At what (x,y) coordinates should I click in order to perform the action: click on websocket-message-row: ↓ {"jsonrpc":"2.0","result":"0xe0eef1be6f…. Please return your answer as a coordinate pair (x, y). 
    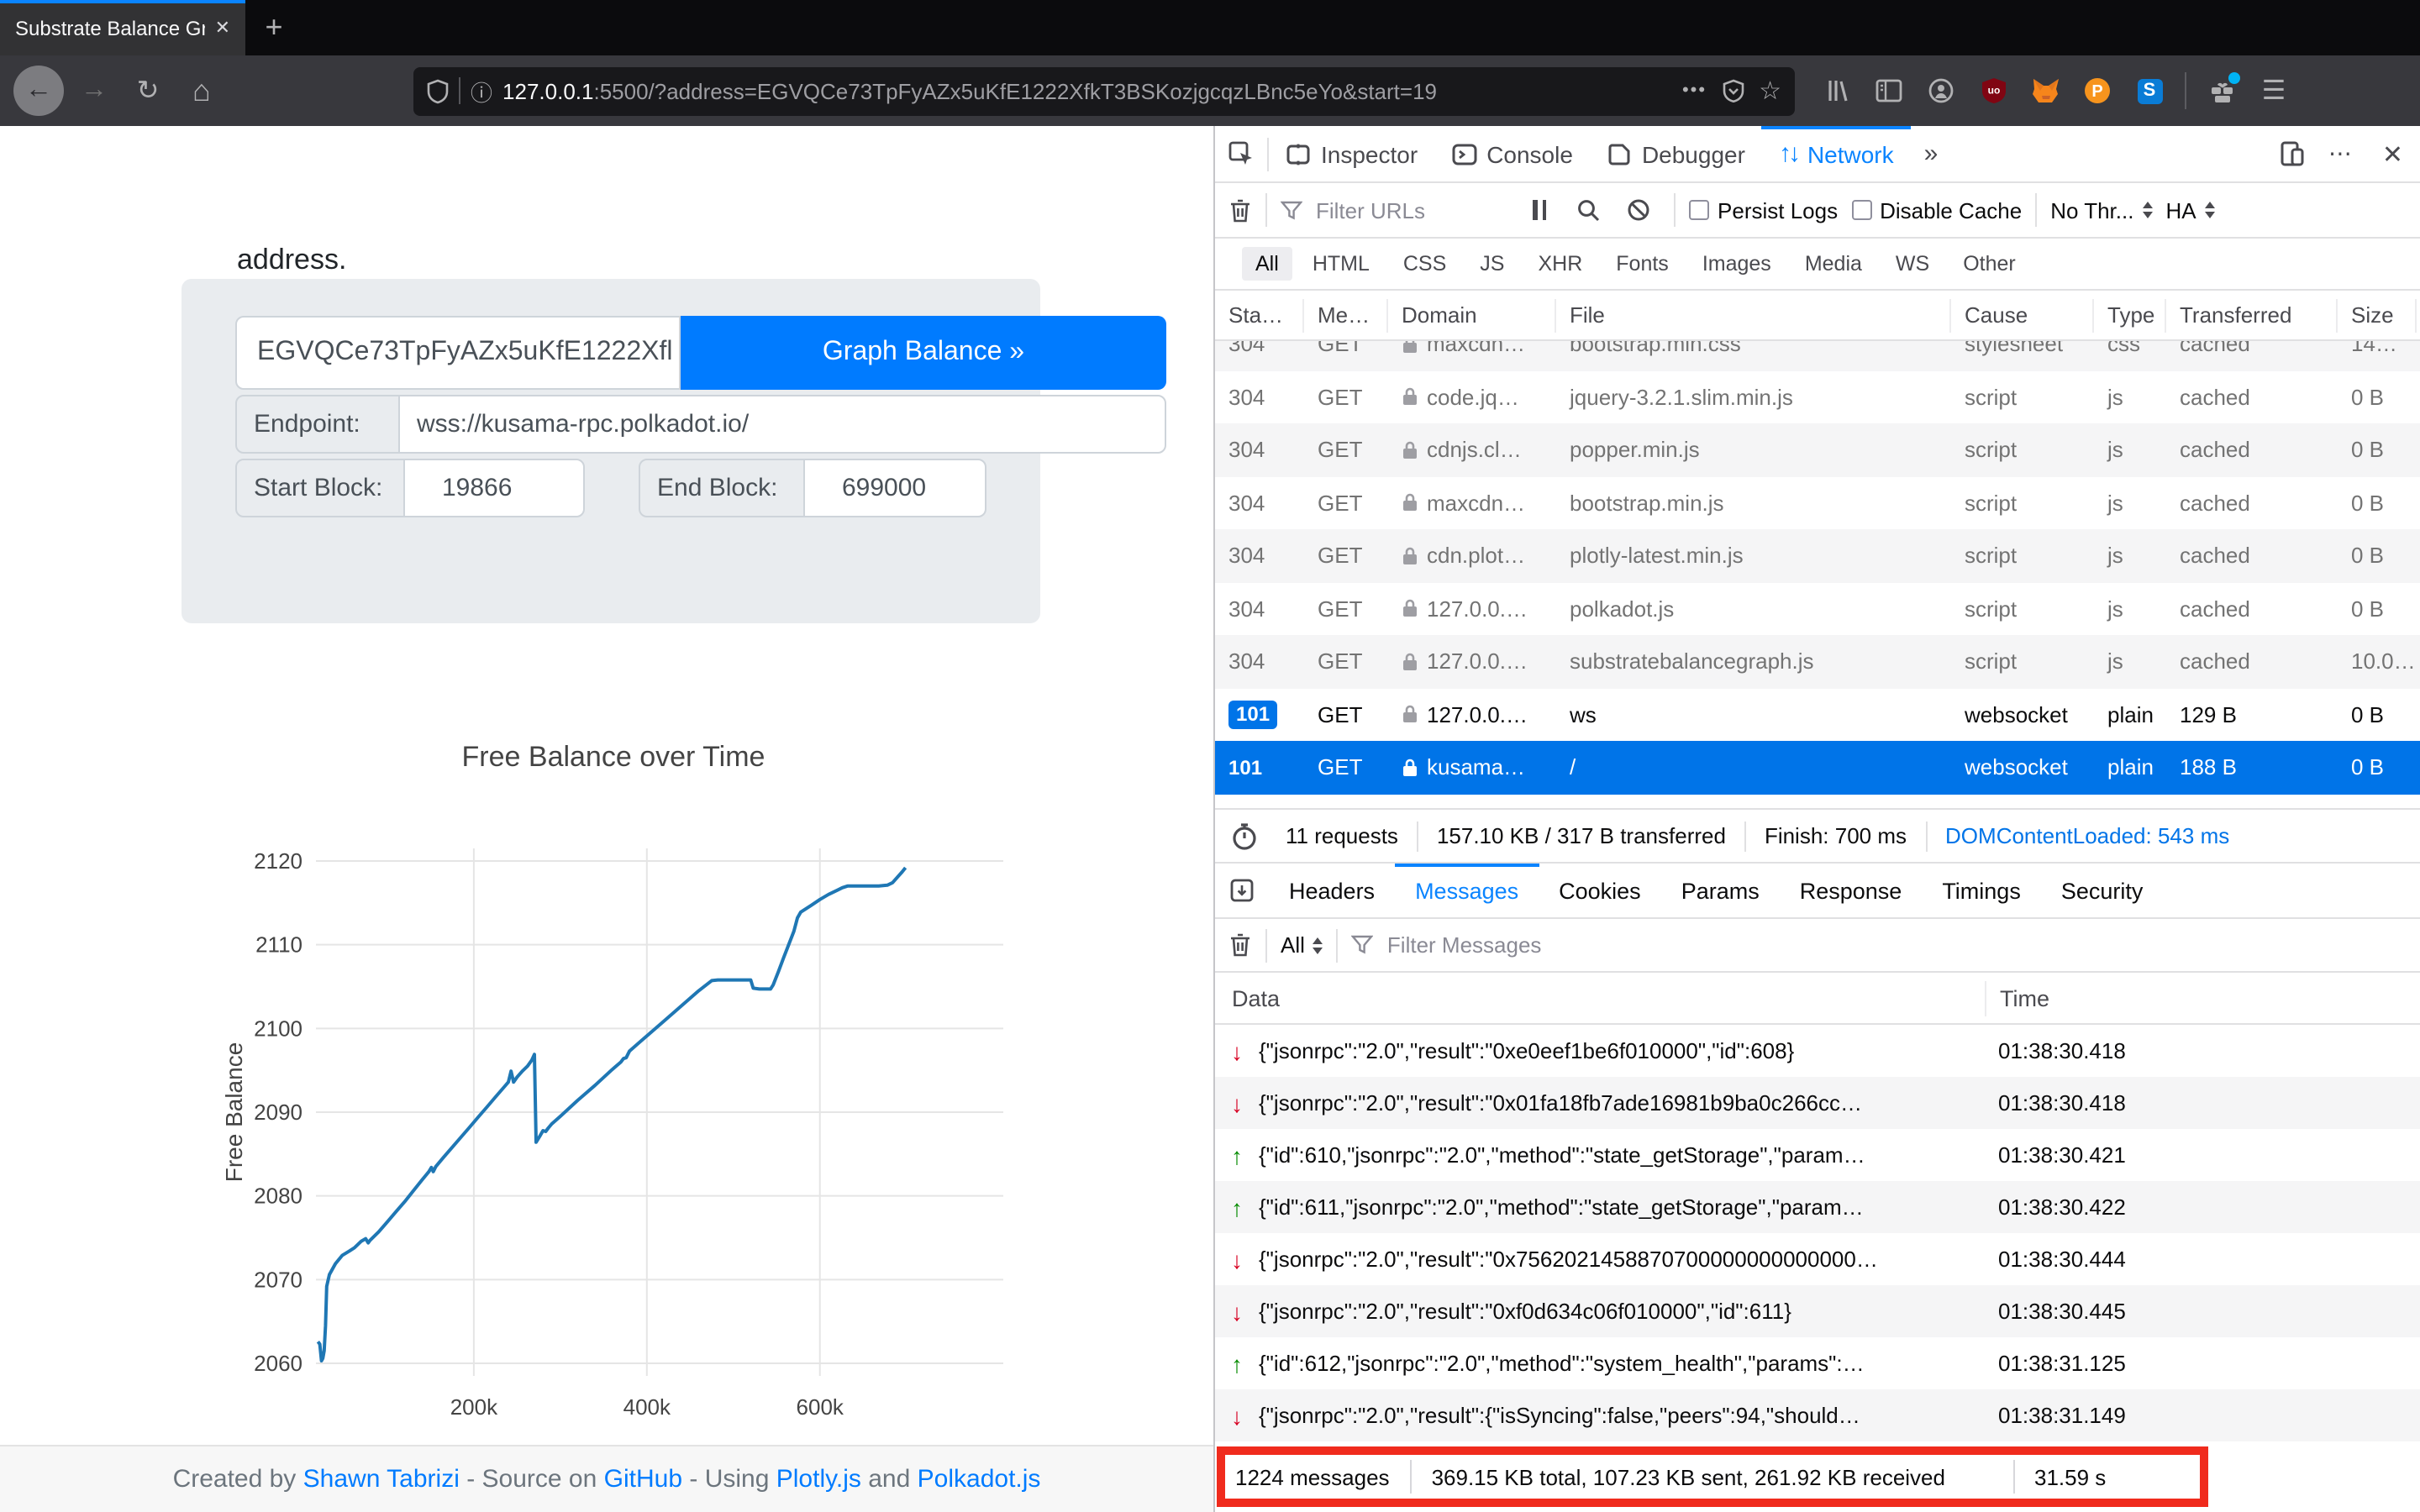
    Looking at the image, I should click on (1817, 1051).